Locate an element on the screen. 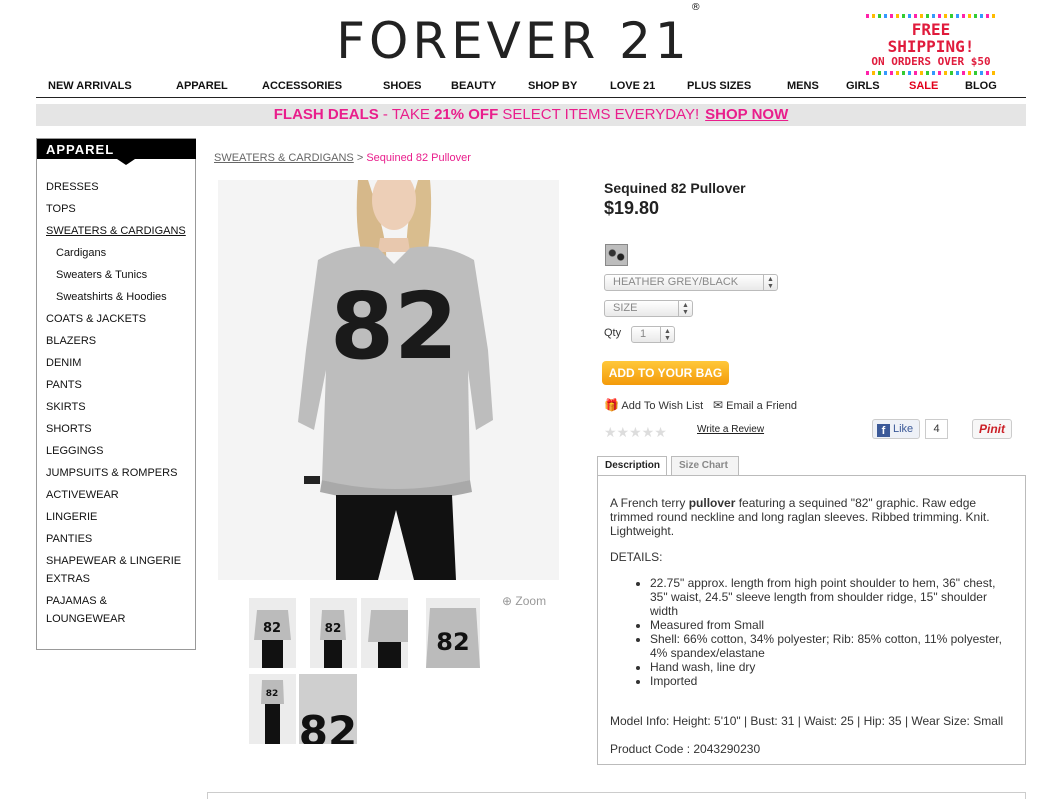 This screenshot has width=1041, height=799. thumbnail-full-body-image: 82 is located at coordinates (272, 709).